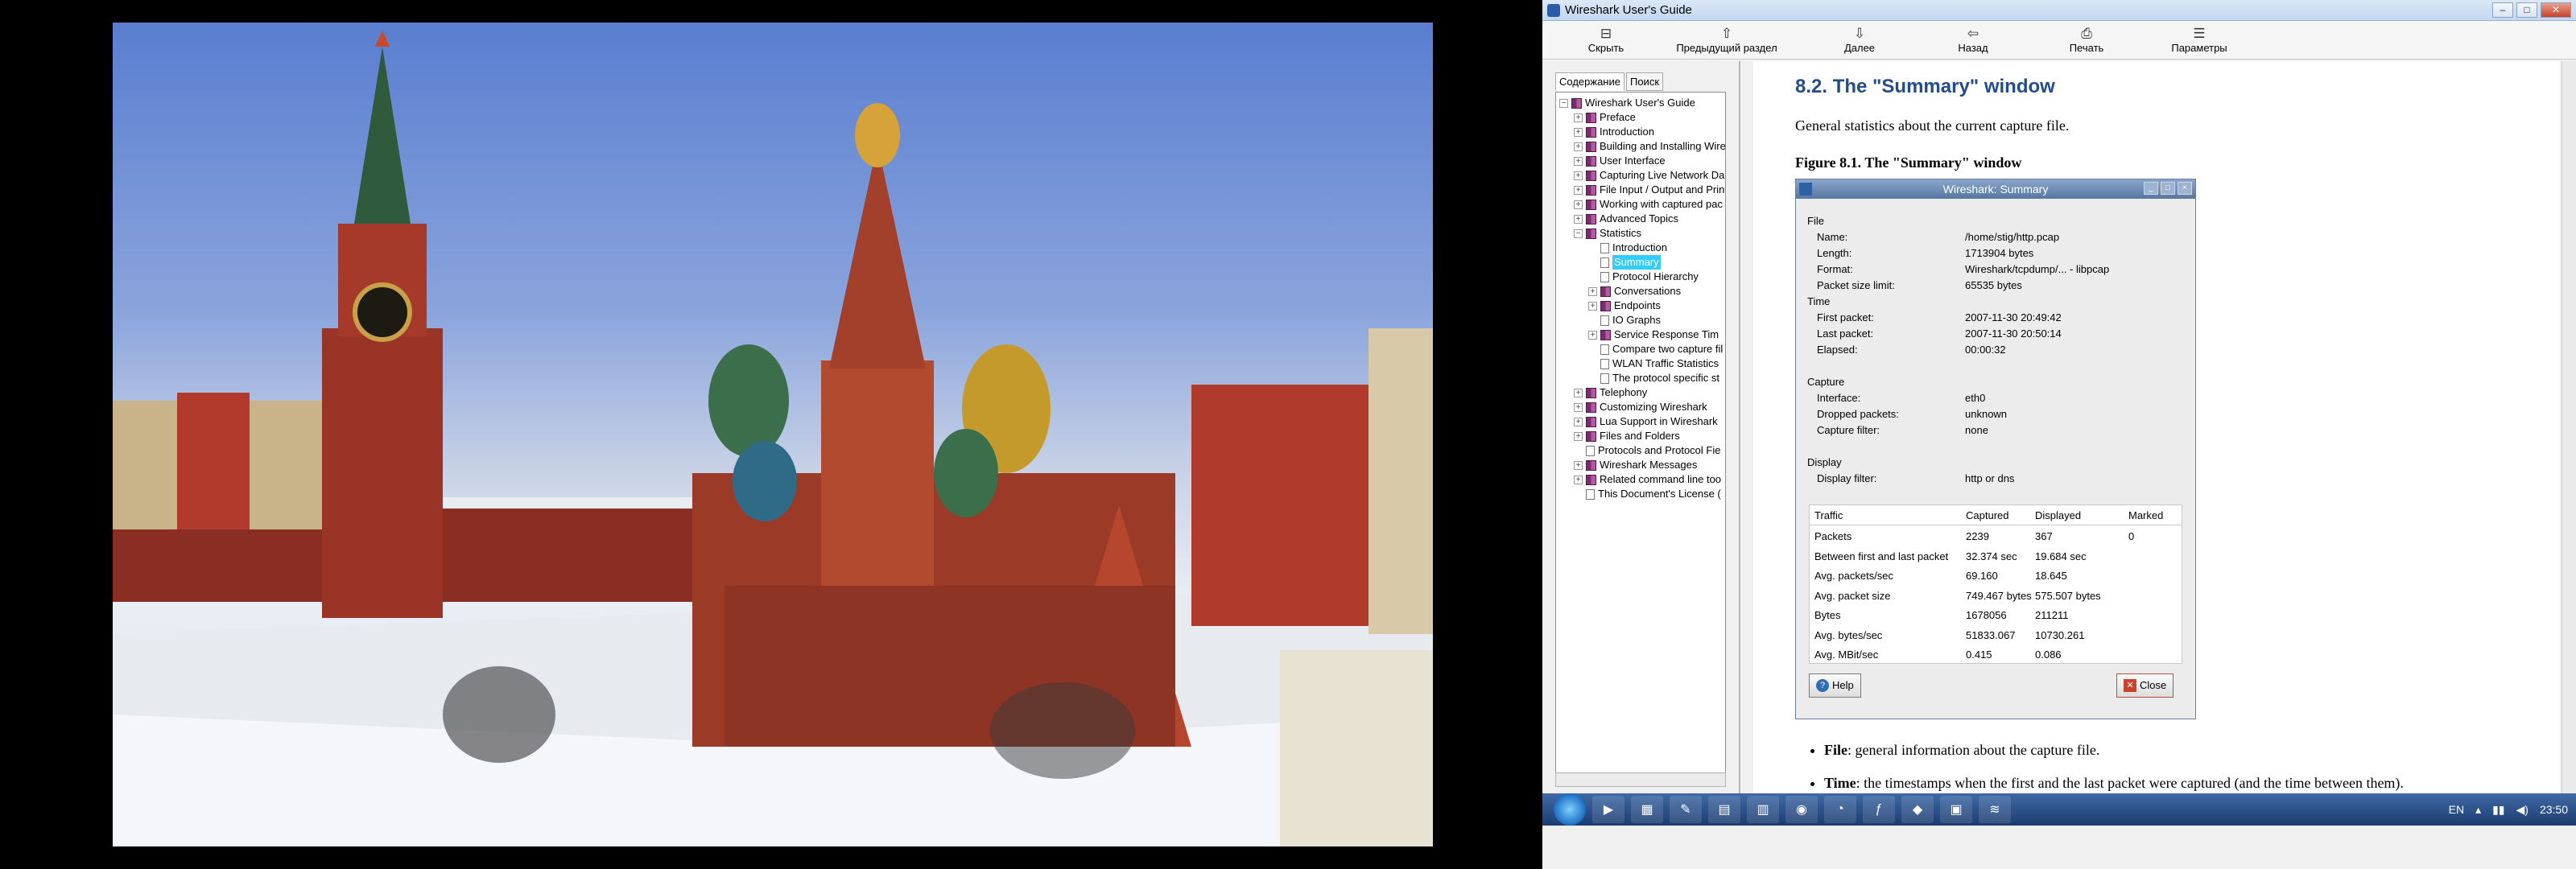  Describe the element at coordinates (1801, 809) in the screenshot. I see `taskbar-app-icon: ◉` at that location.